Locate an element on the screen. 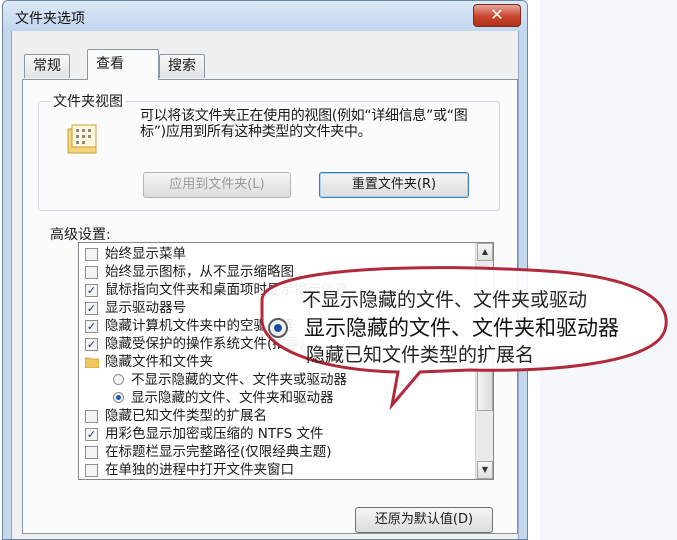 Image resolution: width=677 pixels, height=540 pixels. arrow-up-icon: ▲ is located at coordinates (485, 251).